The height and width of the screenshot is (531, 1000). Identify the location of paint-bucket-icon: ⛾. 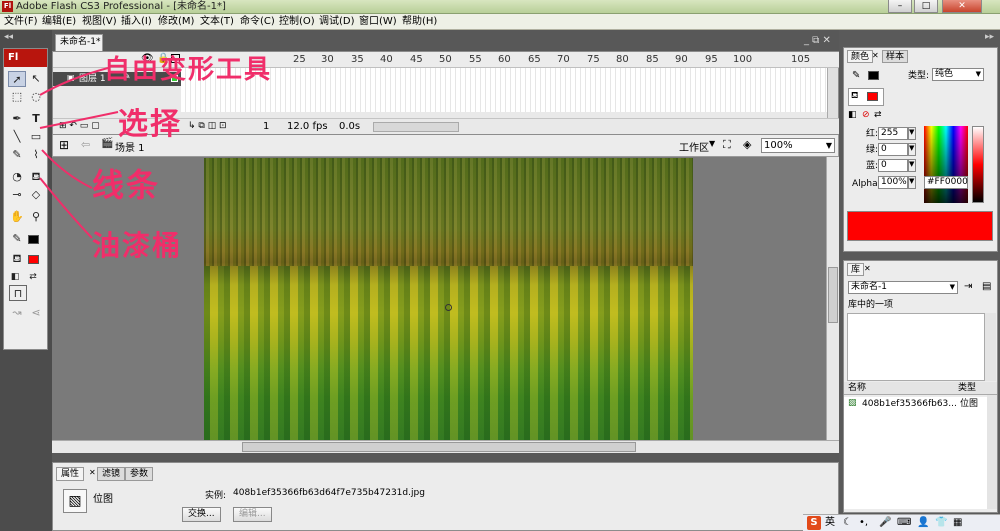
(855, 96).